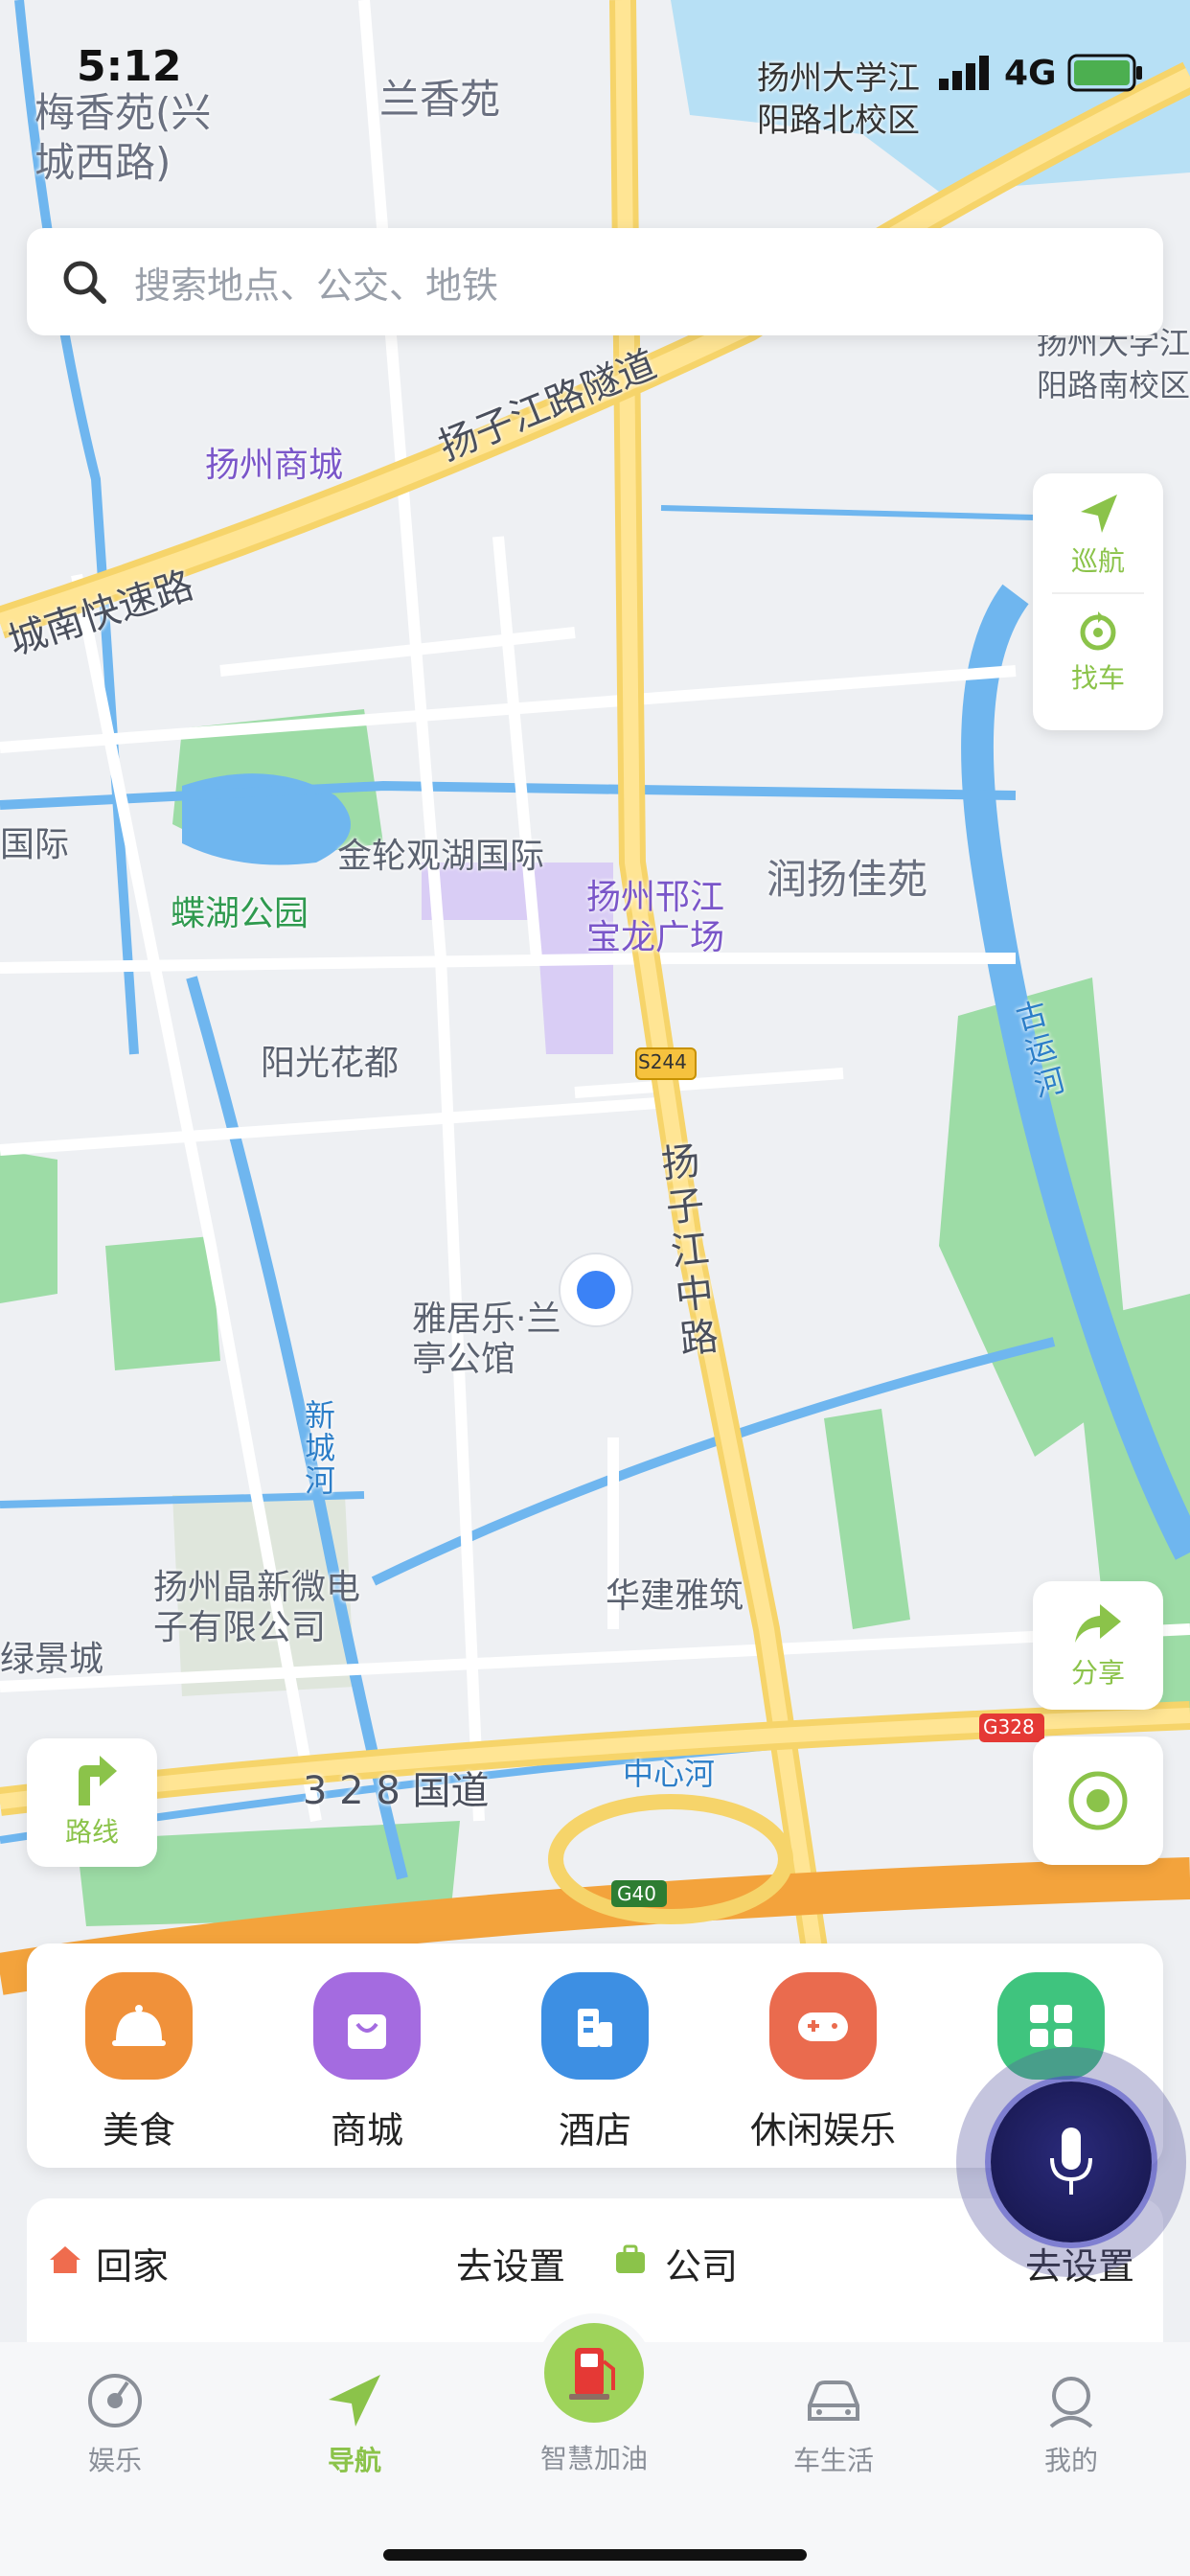 This screenshot has height=2576, width=1190. I want to click on divider, so click(1098, 593).